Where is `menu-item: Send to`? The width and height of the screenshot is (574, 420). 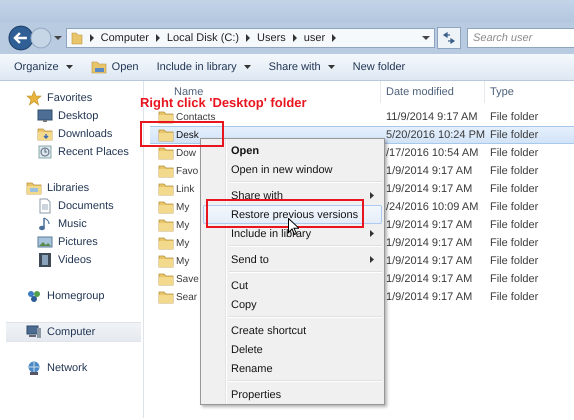
menu-item: Send to is located at coordinates (292, 259).